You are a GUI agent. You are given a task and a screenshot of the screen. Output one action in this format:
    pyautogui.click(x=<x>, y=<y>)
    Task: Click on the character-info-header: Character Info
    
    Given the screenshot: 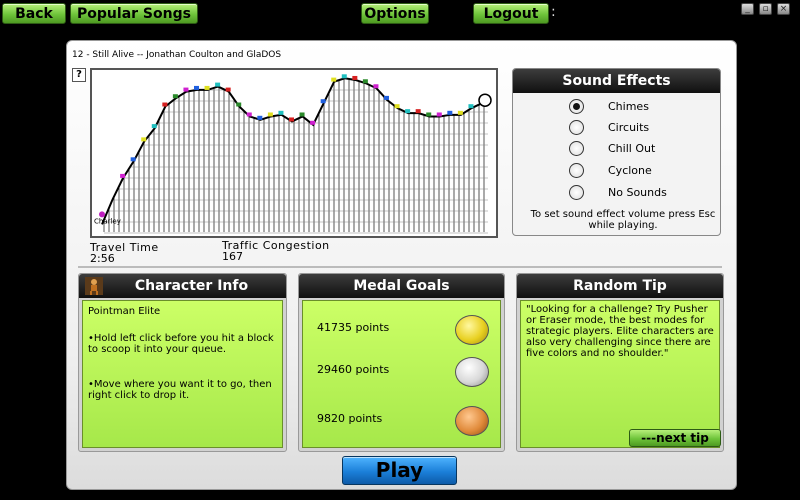 What is the action you would take?
    pyautogui.click(x=182, y=286)
    